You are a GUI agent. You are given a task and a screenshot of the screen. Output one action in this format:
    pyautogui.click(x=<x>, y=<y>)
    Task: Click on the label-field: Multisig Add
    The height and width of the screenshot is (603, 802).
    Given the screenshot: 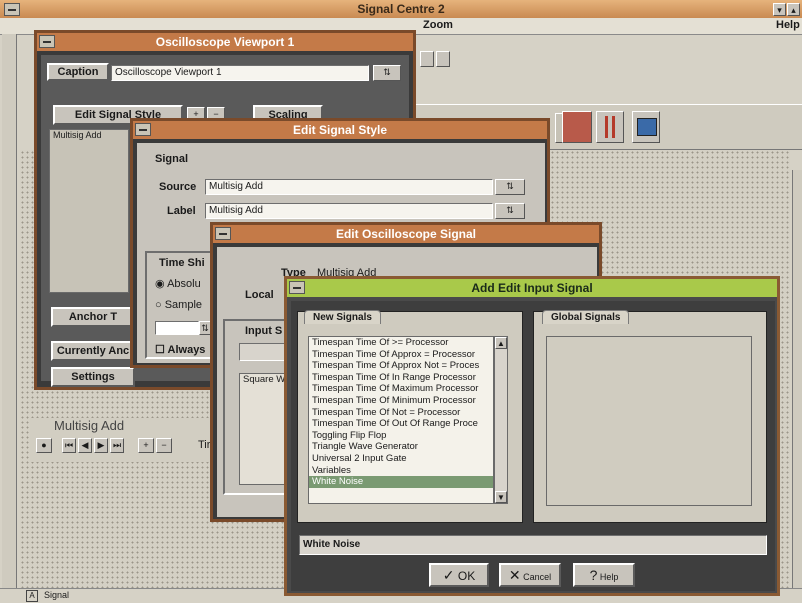 What is the action you would take?
    pyautogui.click(x=349, y=211)
    